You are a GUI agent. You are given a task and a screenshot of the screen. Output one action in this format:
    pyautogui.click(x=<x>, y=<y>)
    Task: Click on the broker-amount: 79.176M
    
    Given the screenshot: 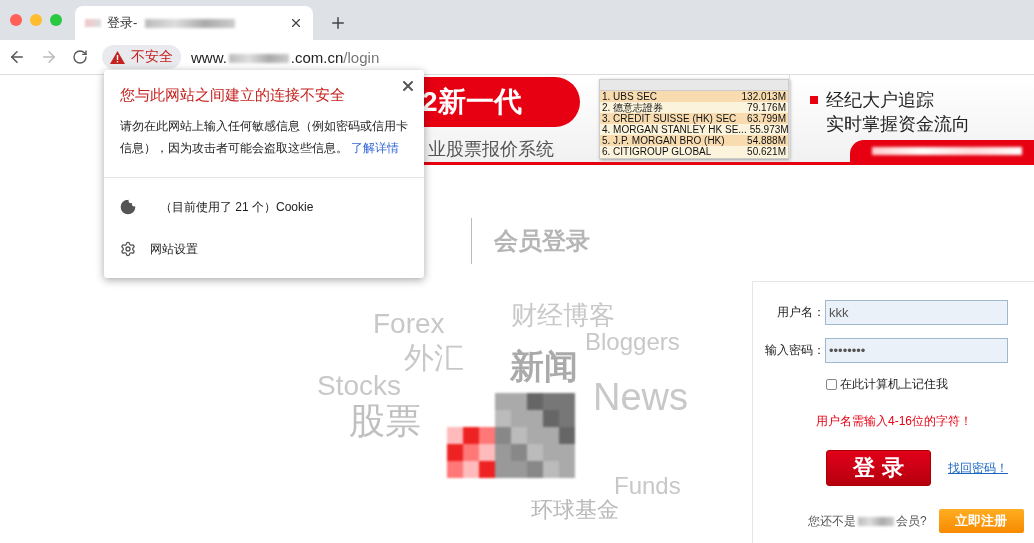 What is the action you would take?
    pyautogui.click(x=766, y=107)
    